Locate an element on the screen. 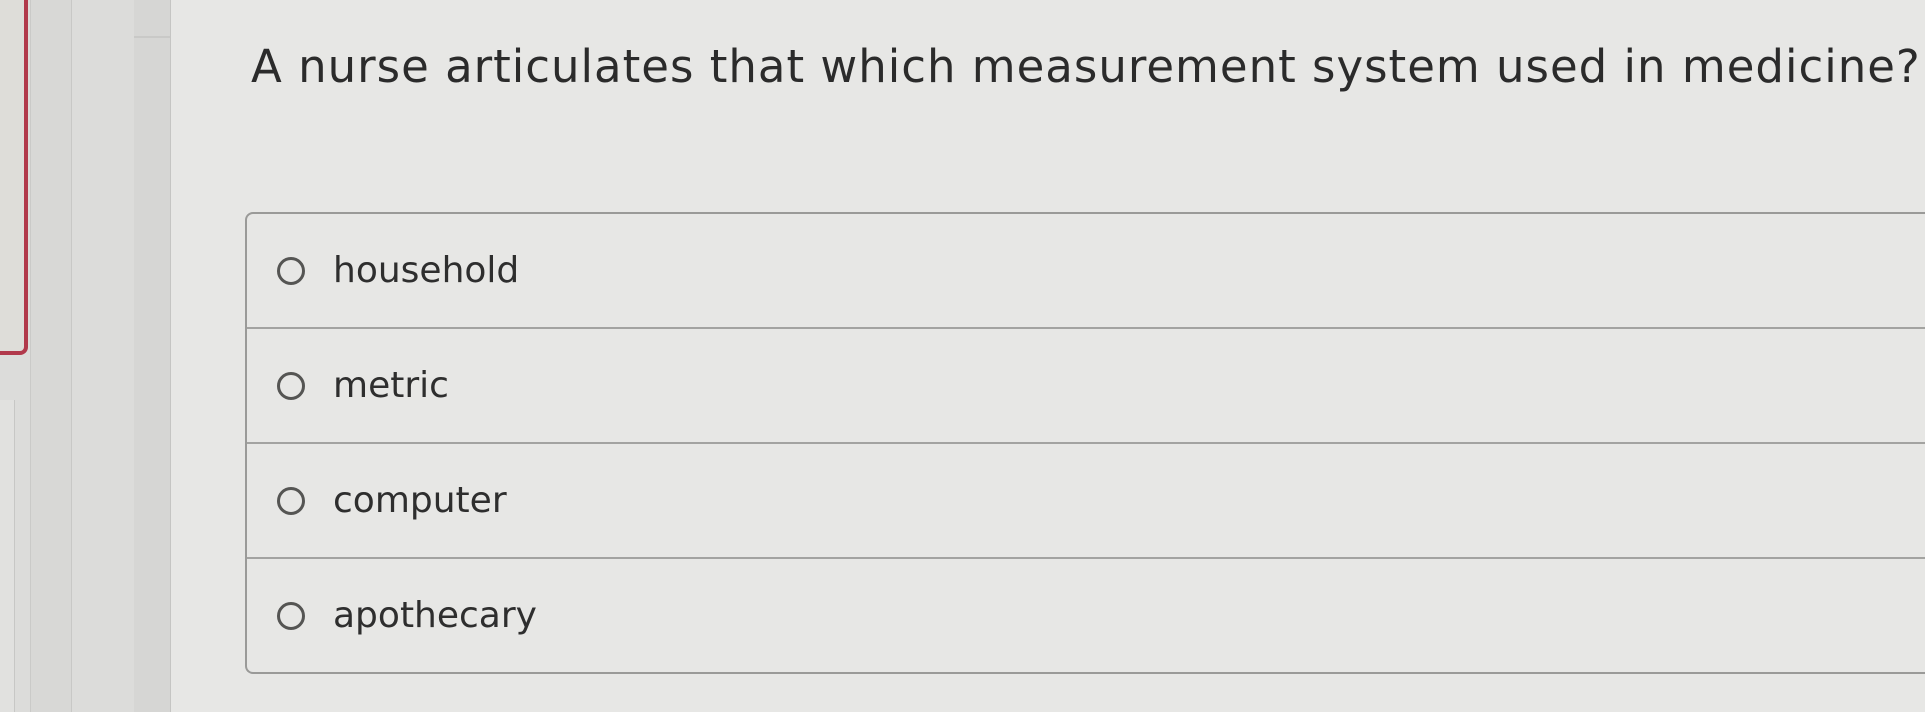 Image resolution: width=1925 pixels, height=712 pixels. option-household: household is located at coordinates (1086, 271).